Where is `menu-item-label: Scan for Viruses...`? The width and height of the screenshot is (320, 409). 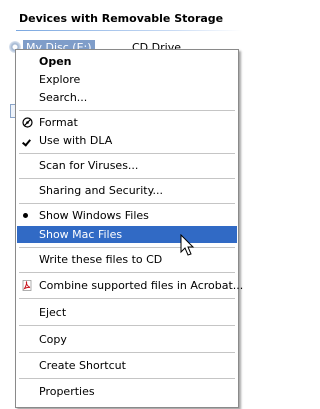 menu-item-label: Scan for Viruses... is located at coordinates (89, 165).